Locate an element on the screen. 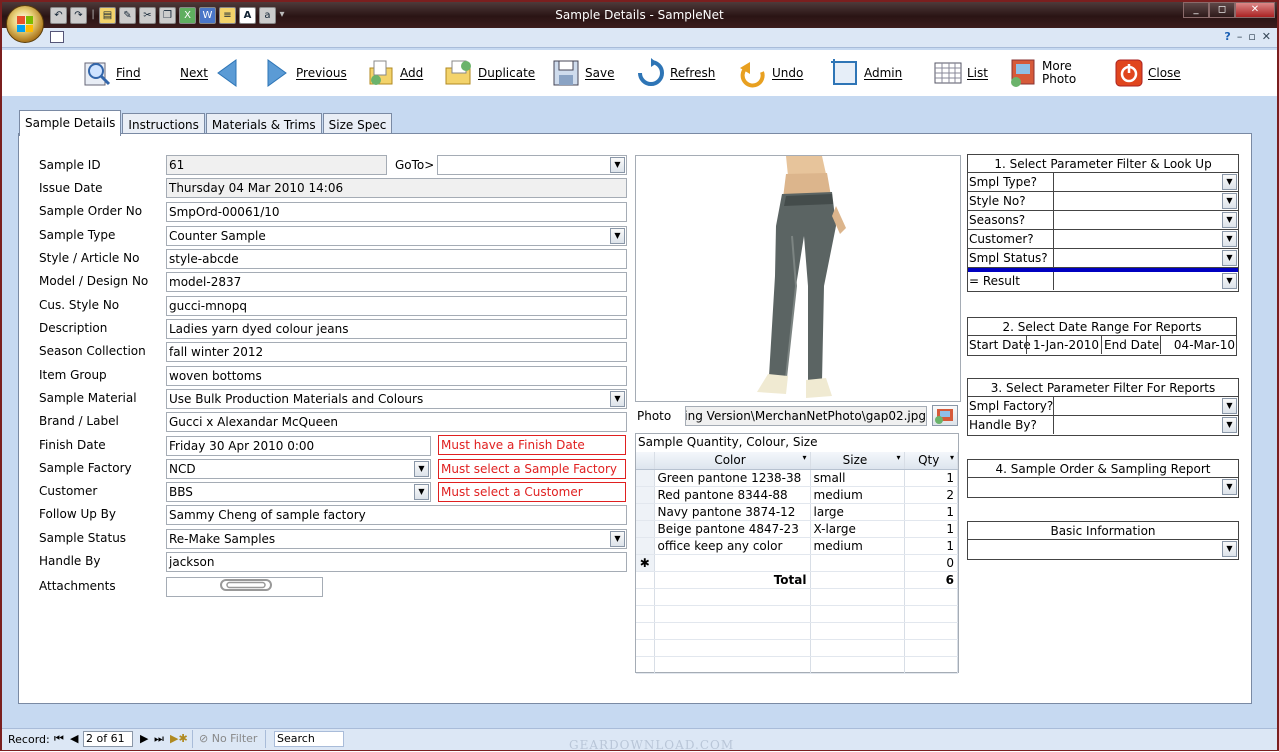  color-column-header: Color ▾ is located at coordinates (732, 461).